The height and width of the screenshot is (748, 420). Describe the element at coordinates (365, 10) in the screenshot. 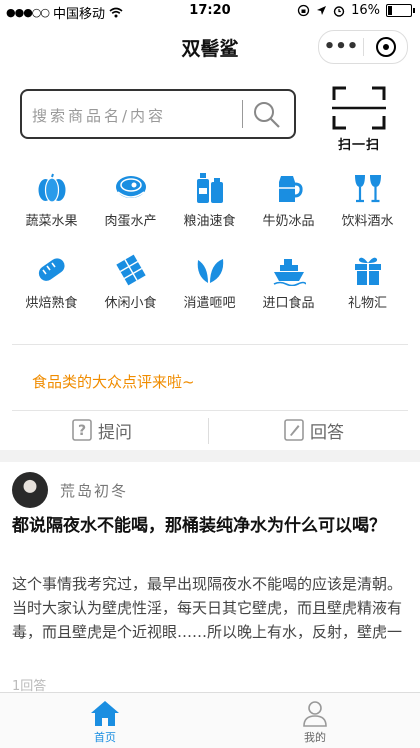

I see `battery-percent: 16%` at that location.